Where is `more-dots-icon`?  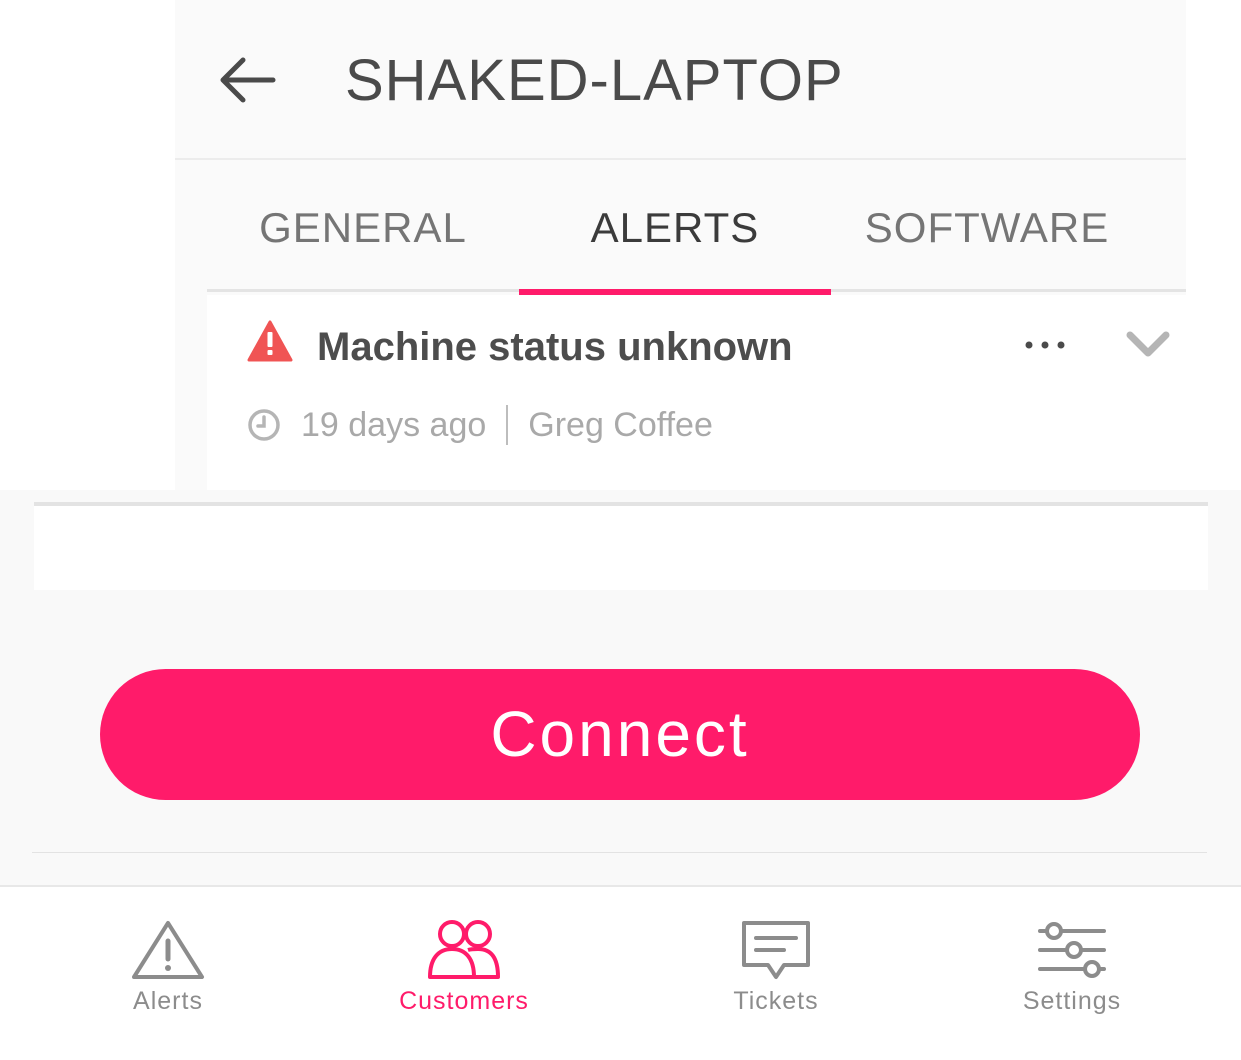 more-dots-icon is located at coordinates (1045, 345).